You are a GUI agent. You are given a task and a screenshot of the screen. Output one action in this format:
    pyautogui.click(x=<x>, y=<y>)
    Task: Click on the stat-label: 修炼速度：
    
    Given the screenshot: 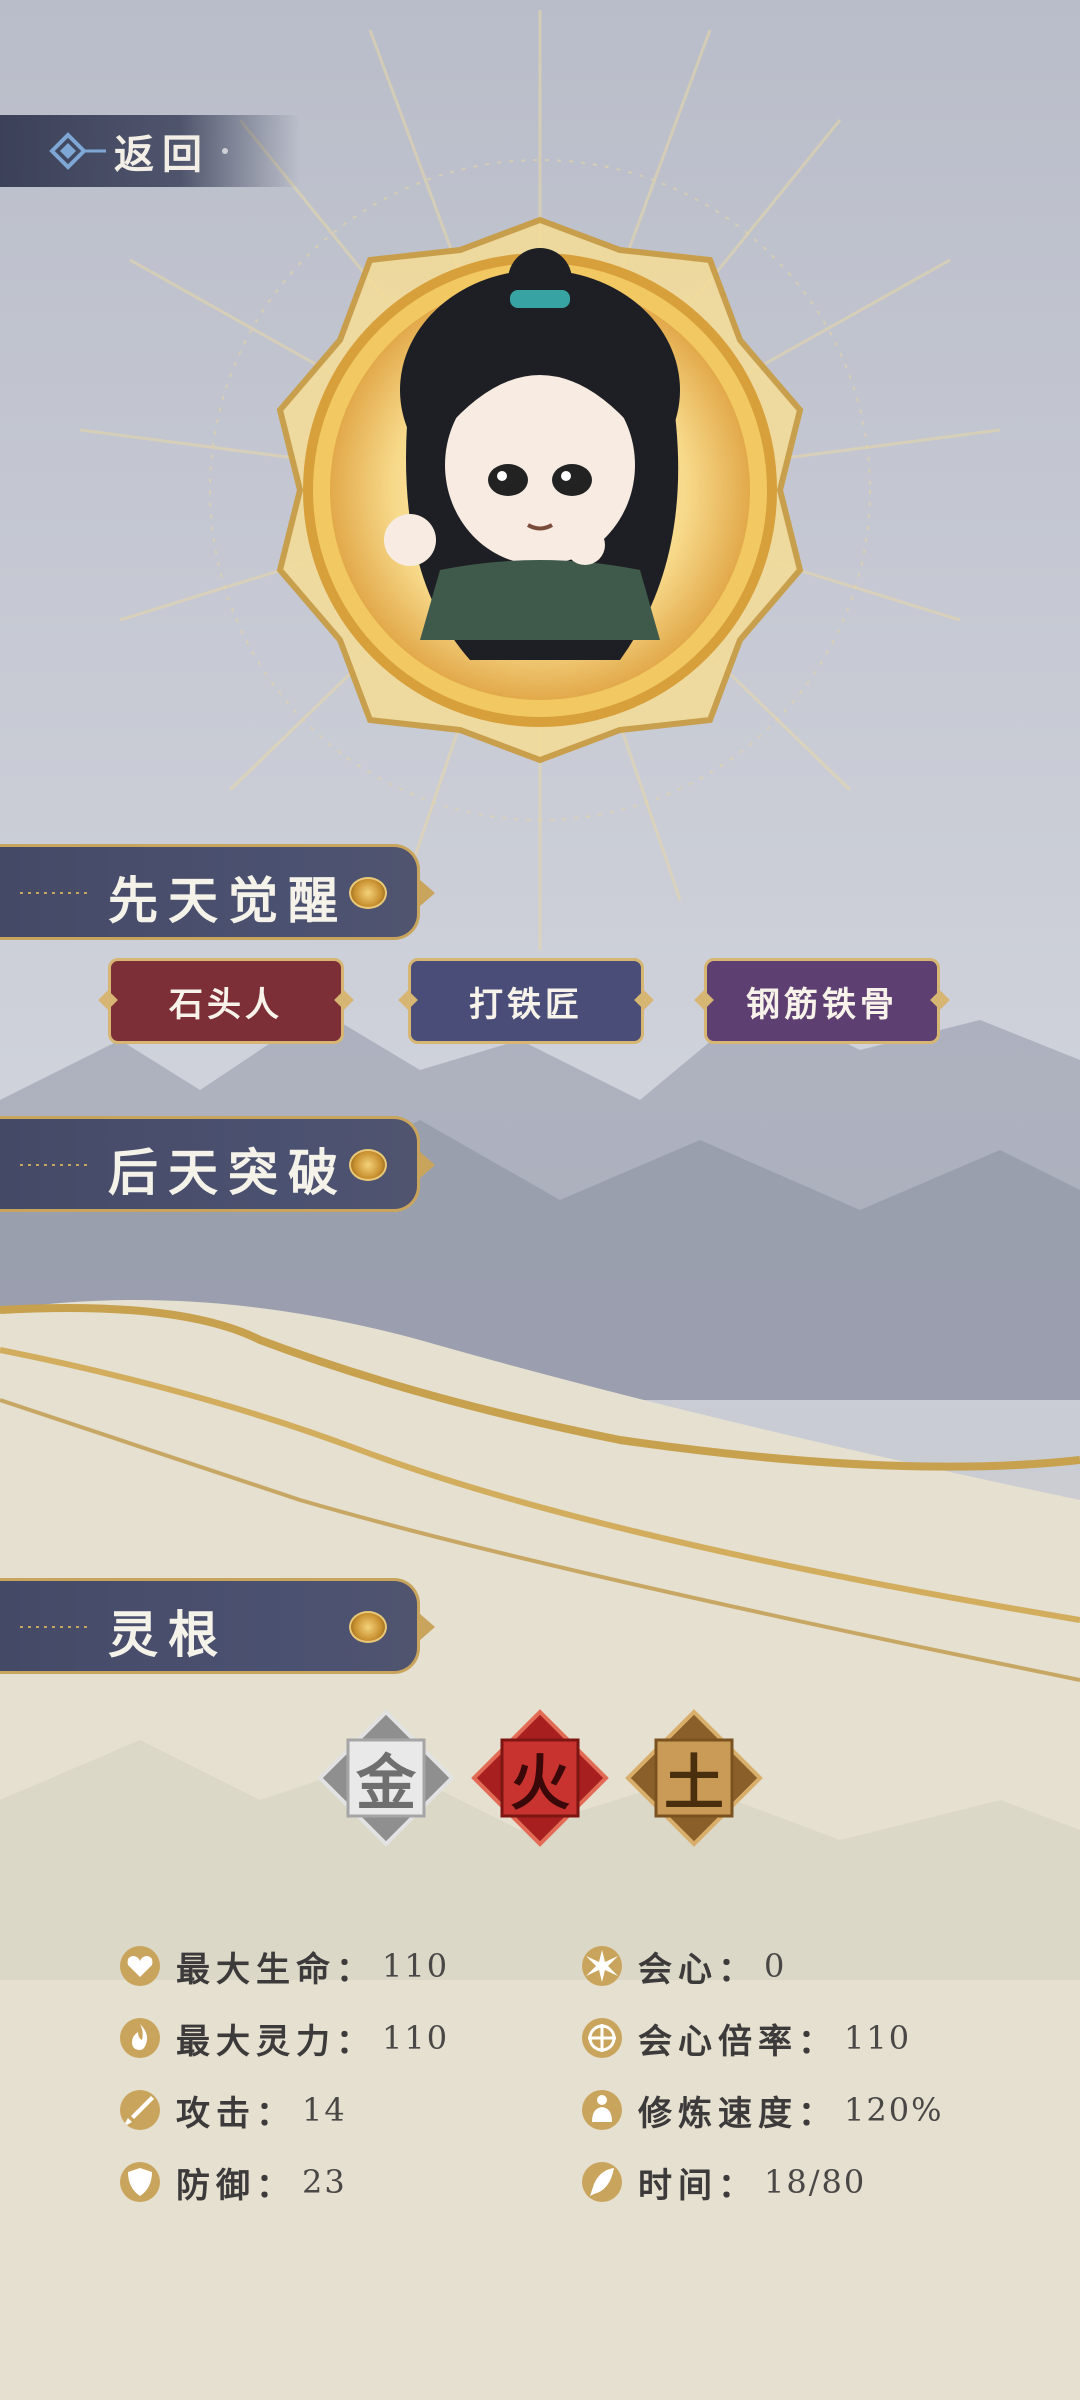 What is the action you would take?
    pyautogui.click(x=738, y=2113)
    